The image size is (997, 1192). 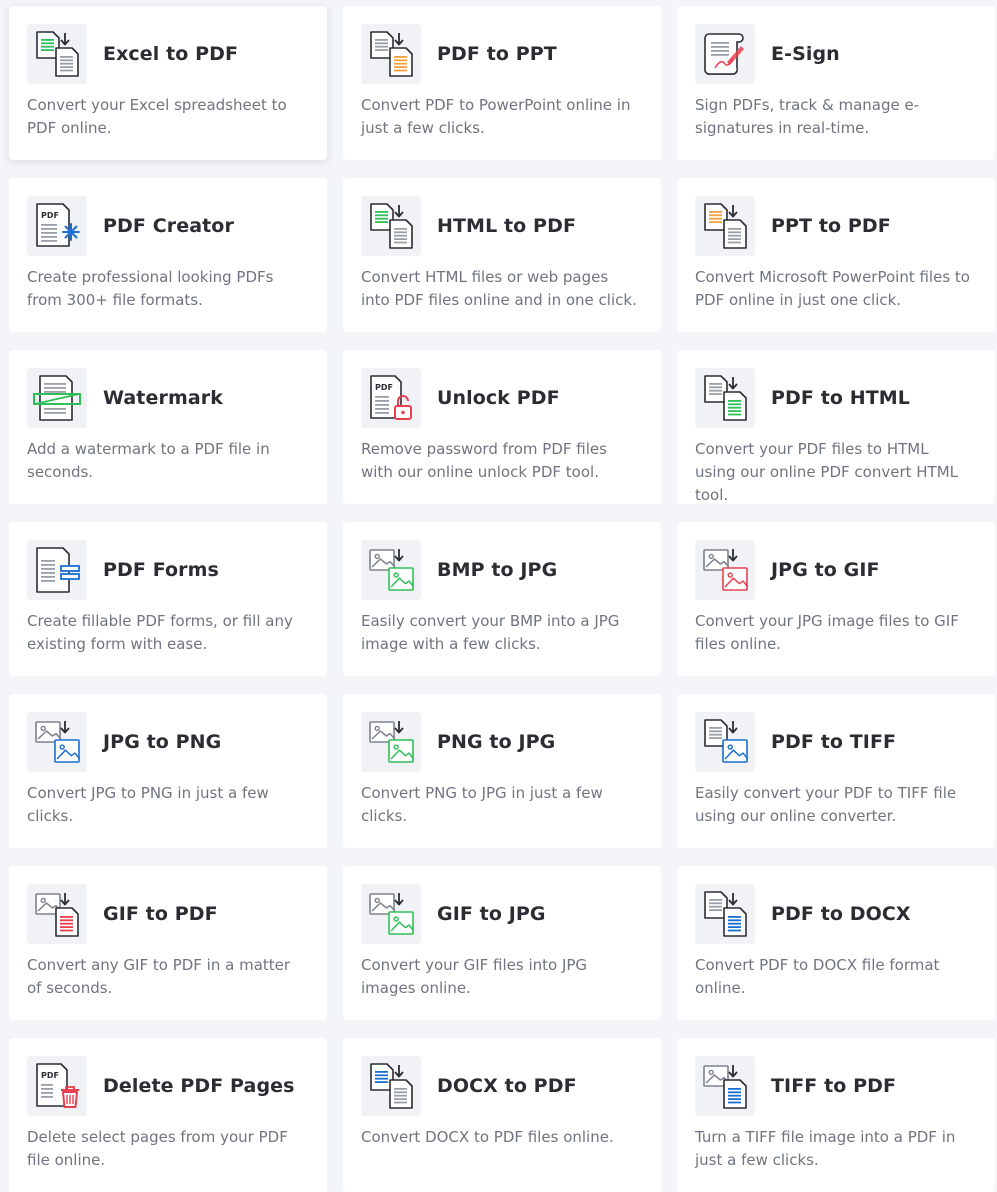 I want to click on gif-to-pdf-icon, so click(x=57, y=914).